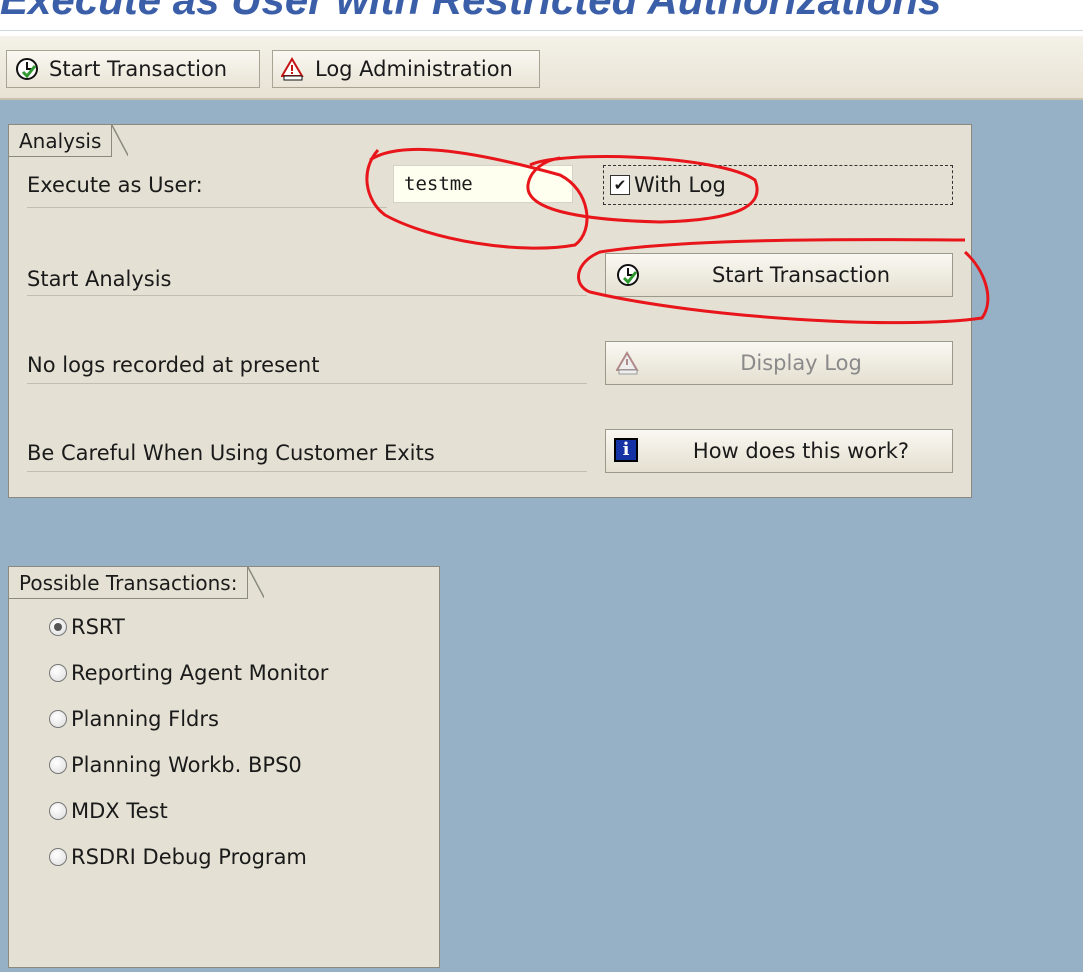 Image resolution: width=1083 pixels, height=972 pixels. What do you see at coordinates (98, 627) in the screenshot?
I see `transaction-option-label: RSRT` at bounding box center [98, 627].